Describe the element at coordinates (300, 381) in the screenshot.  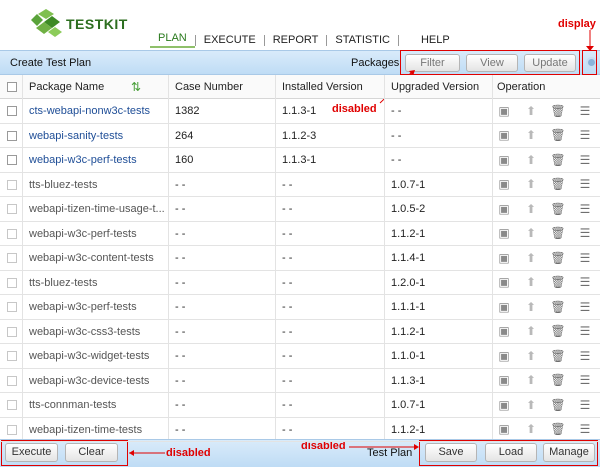
I see `table-row: webapi-w3c-device-tests - - - - 1.1.3-1 ▣ ⬆ 🗑 ☰` at that location.